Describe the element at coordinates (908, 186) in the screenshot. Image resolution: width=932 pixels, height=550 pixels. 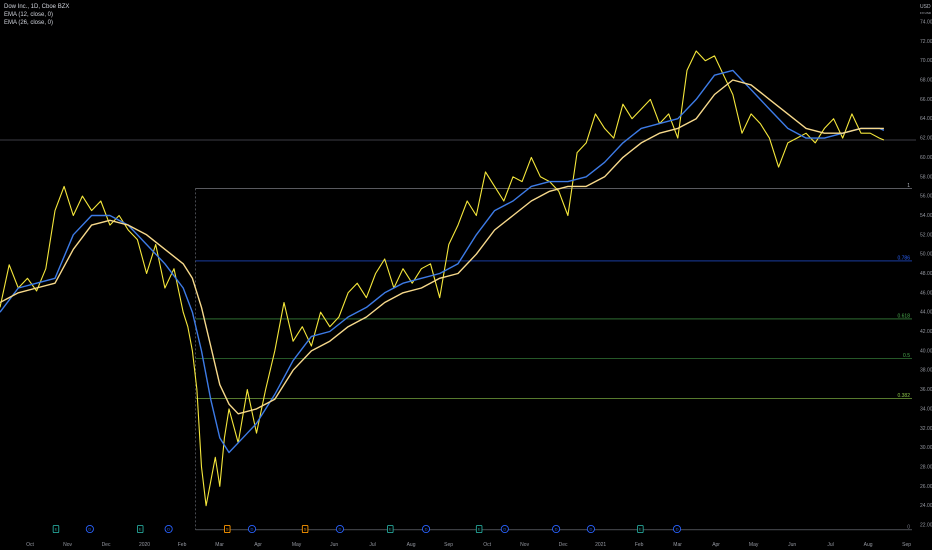
I see `fib-level-label: 1` at that location.